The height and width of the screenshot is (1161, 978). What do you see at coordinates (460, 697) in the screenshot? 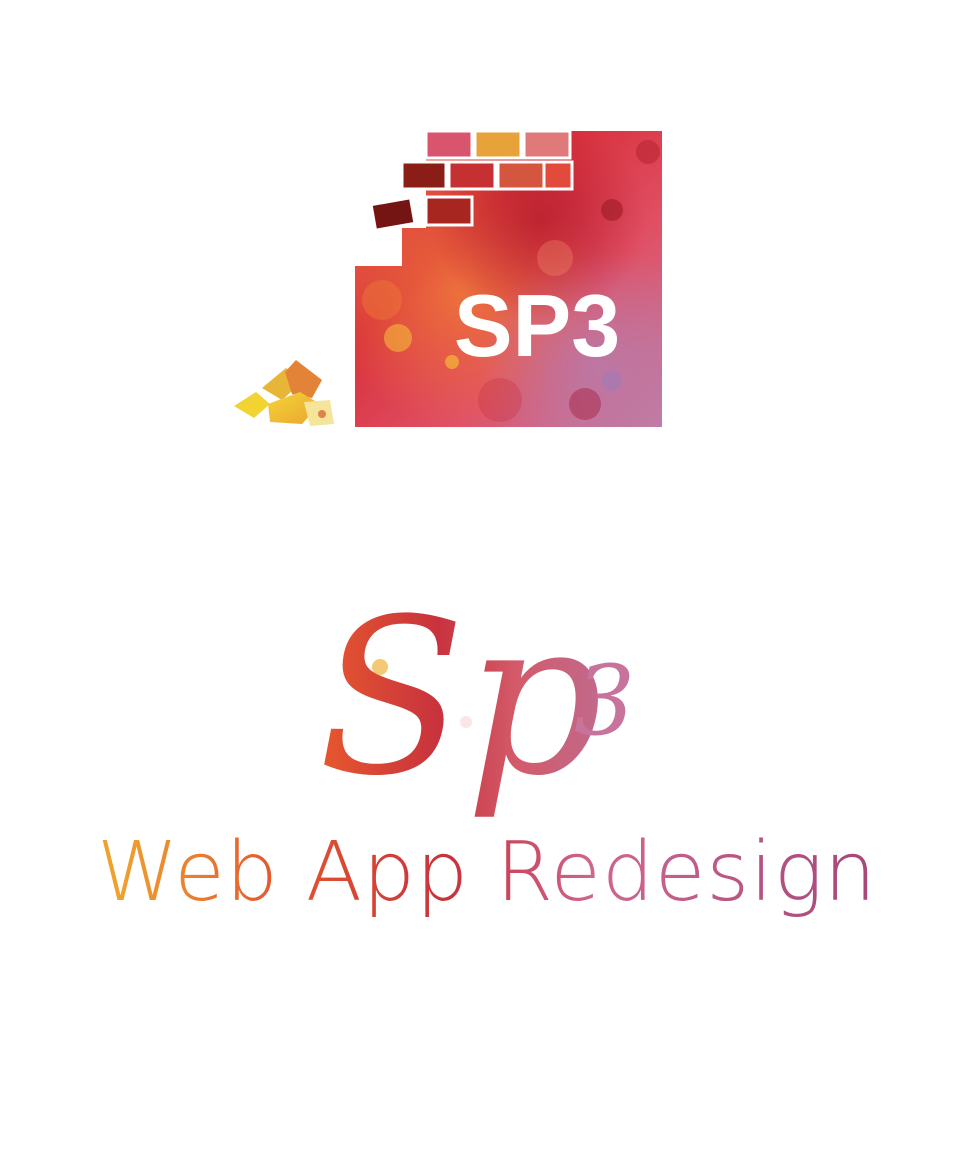
I see `wordmark-sp: Sp` at bounding box center [460, 697].